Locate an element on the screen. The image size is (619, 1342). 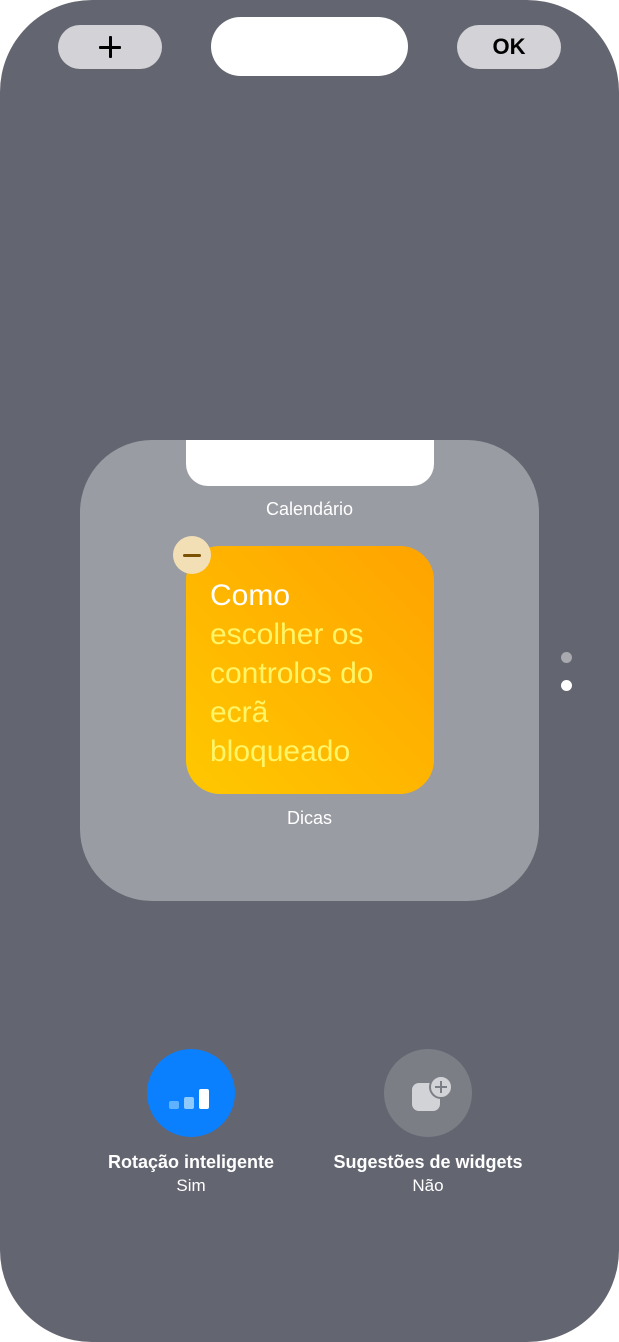
page-dot is located at coordinates (566, 657).